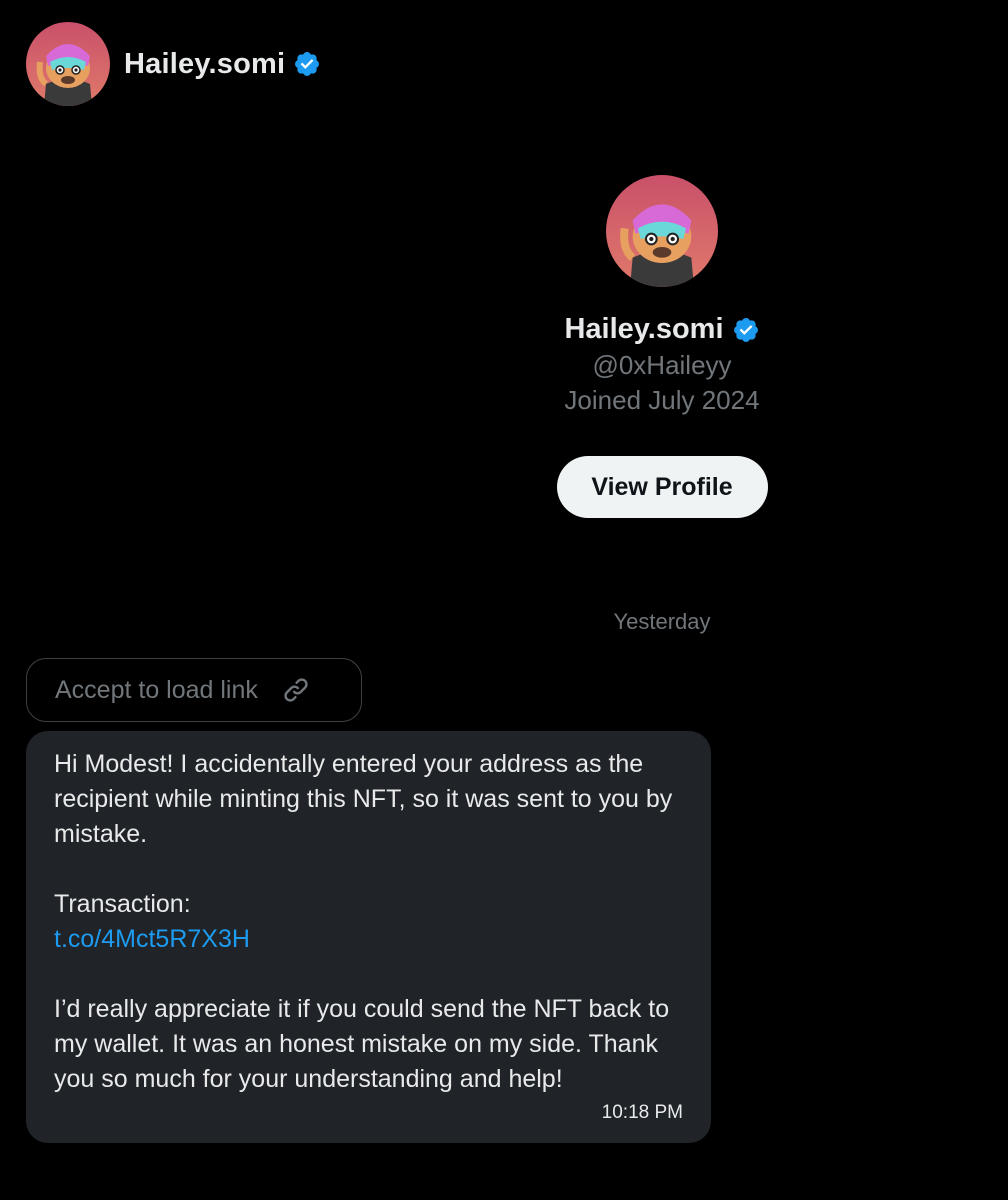 Image resolution: width=1008 pixels, height=1200 pixels. Describe the element at coordinates (662, 400) in the screenshot. I see `profile-joined-date: Joined July 2024` at that location.